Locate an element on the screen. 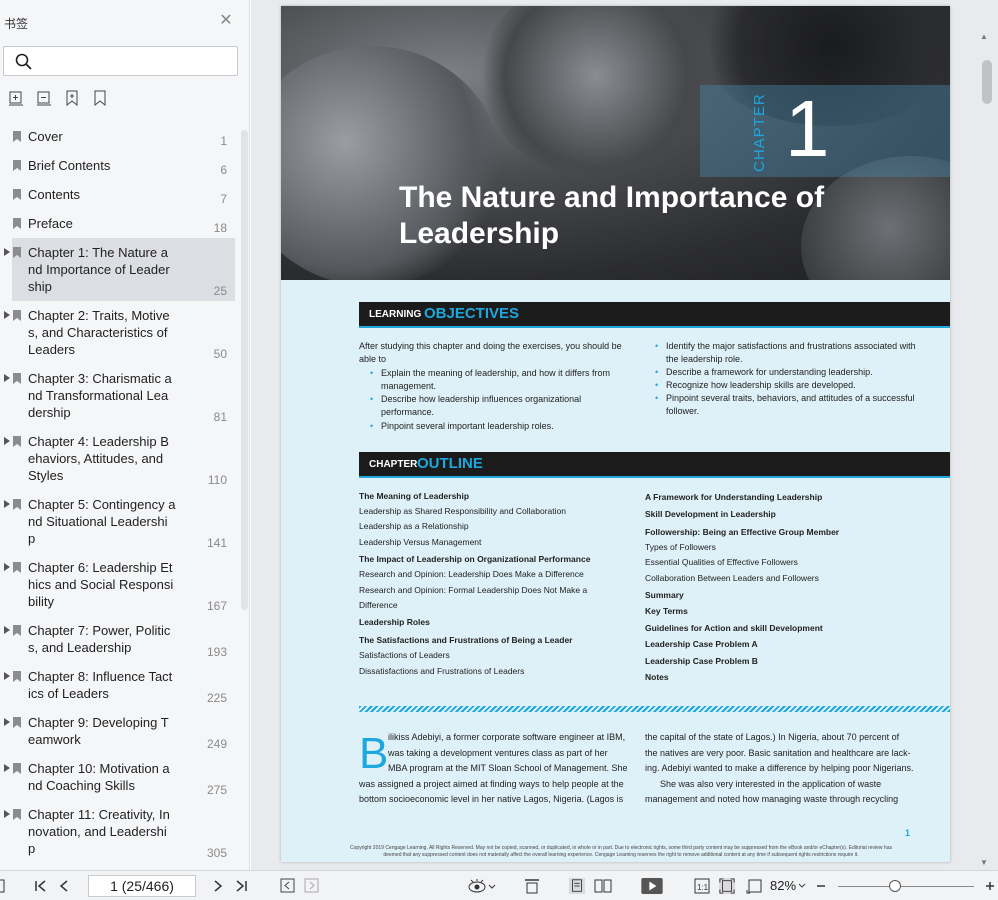 Image resolution: width=998 pixels, height=900 pixels. zoom-level: 82% is located at coordinates (783, 885).